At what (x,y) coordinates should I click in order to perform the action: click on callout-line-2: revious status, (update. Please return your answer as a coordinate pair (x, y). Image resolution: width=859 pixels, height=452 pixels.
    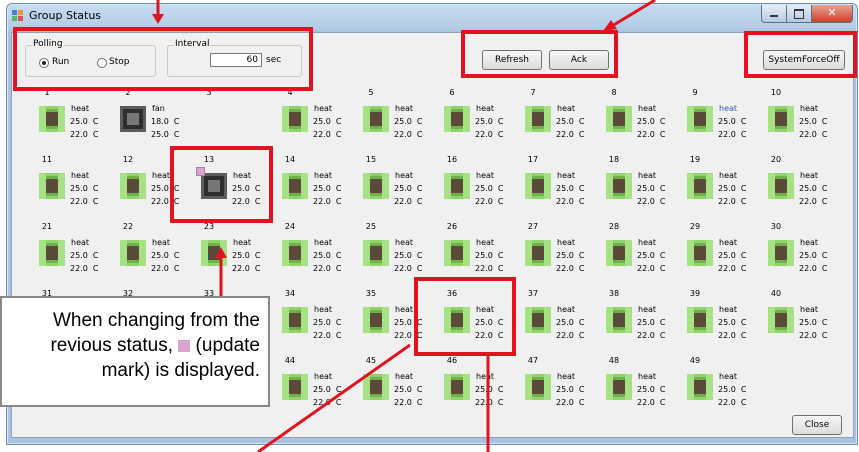
    Looking at the image, I should click on (131, 345).